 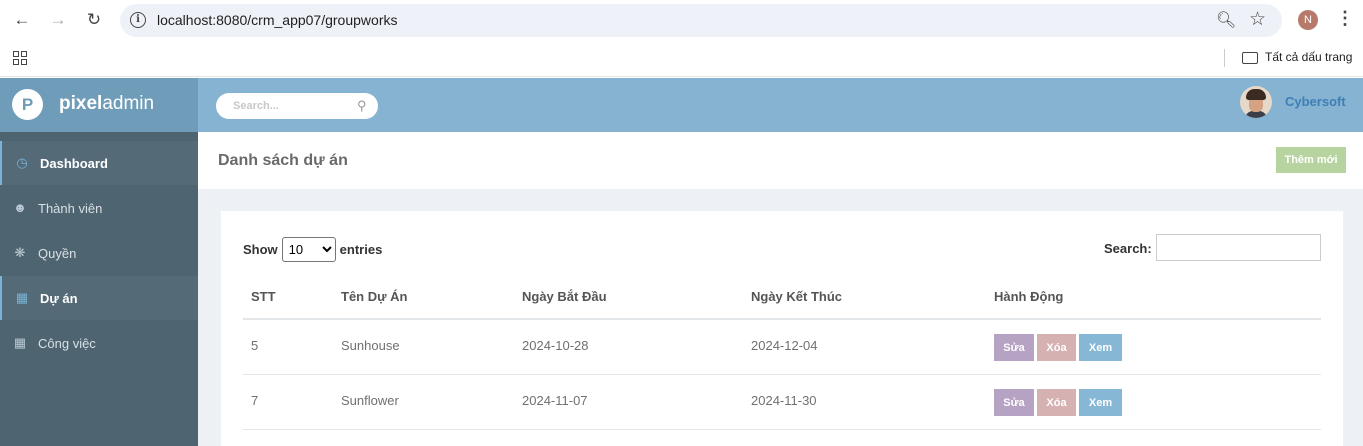 What do you see at coordinates (1226, 20) in the screenshot?
I see `zoom-icon: 🔍︎` at bounding box center [1226, 20].